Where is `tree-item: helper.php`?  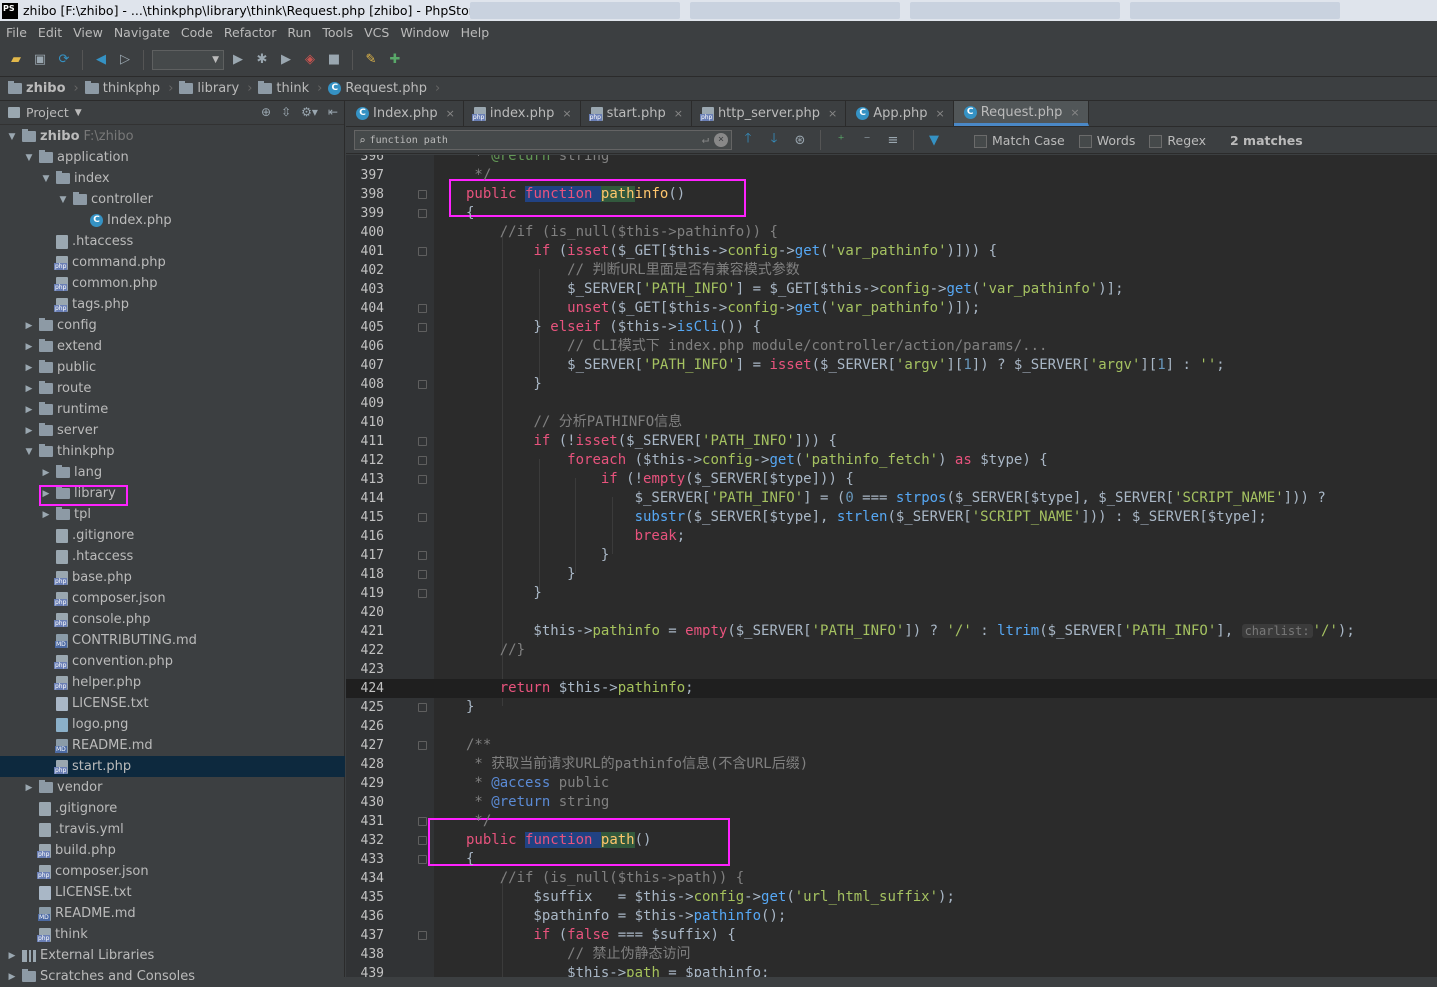 tree-item: helper.php is located at coordinates (172, 682).